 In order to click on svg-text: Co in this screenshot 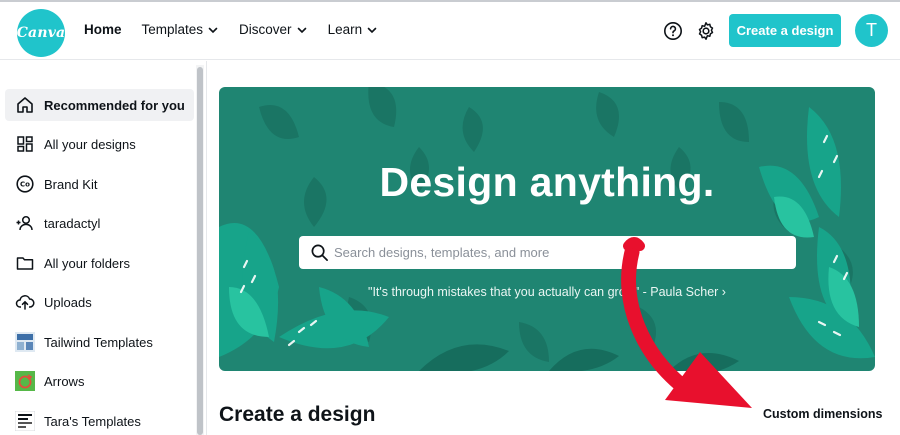, I will do `click(25, 185)`.